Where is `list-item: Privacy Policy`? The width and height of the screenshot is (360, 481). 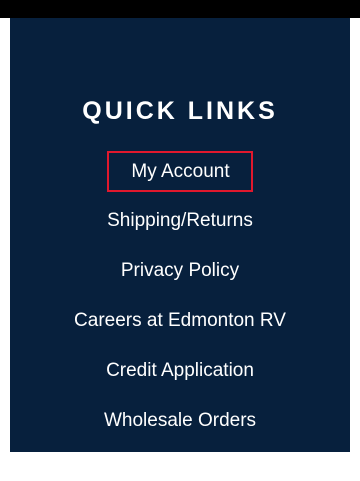 list-item: Privacy Policy is located at coordinates (180, 271).